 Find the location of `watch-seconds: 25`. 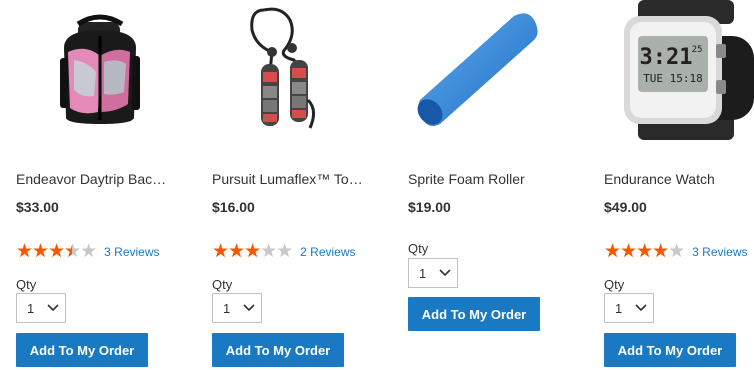

watch-seconds: 25 is located at coordinates (697, 50).